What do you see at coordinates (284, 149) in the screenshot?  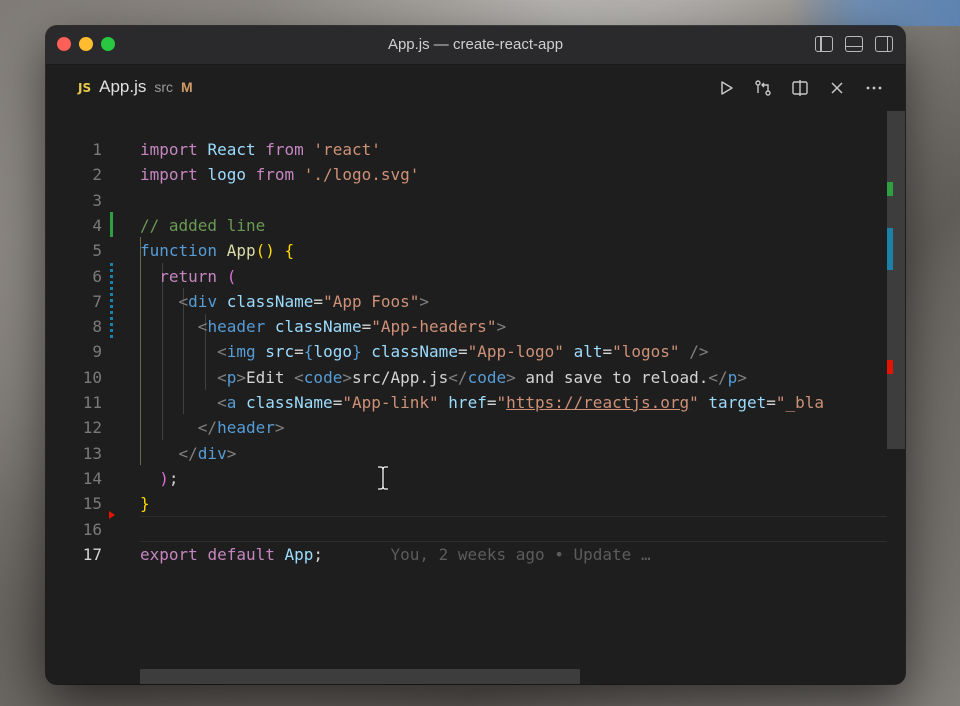 I see `code-token: from` at bounding box center [284, 149].